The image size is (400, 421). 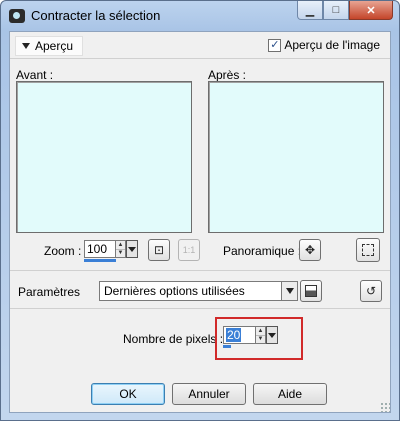 What do you see at coordinates (173, 339) in the screenshot?
I see `pixel-count-label: Nombre de pixels :` at bounding box center [173, 339].